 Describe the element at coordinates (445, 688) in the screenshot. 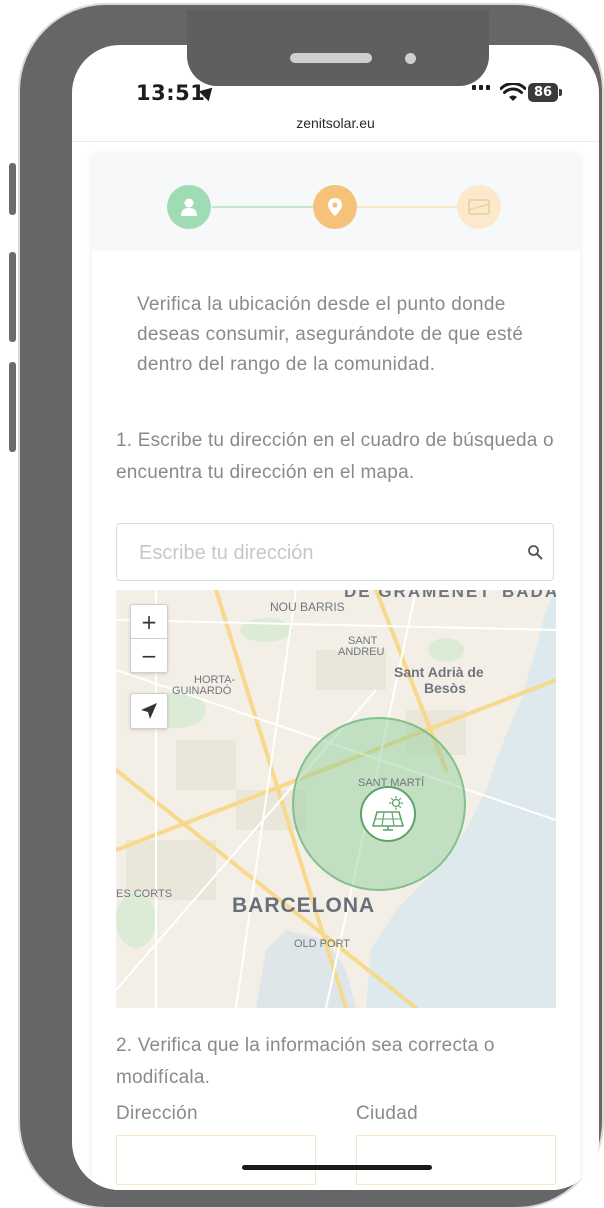

I see `map-label-sant-adria-2: Besòs` at that location.